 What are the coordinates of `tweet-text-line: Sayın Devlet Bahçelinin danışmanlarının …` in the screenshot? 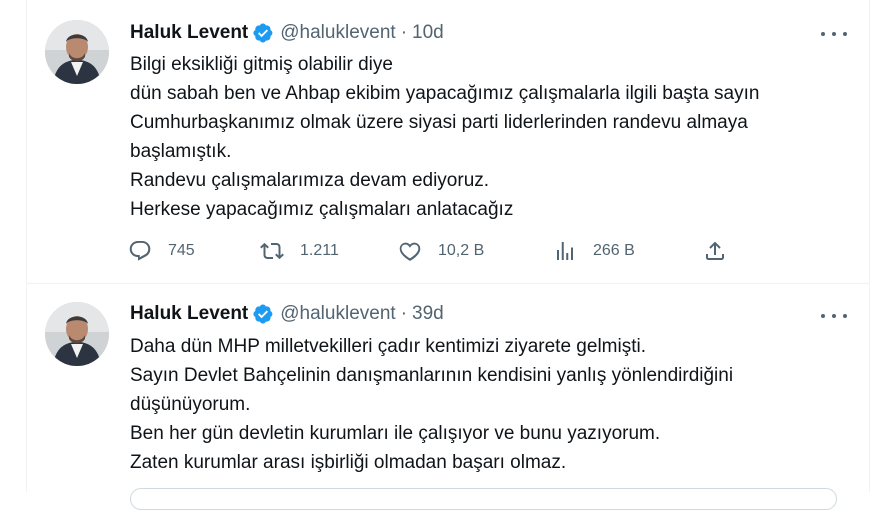 It's located at (432, 375).